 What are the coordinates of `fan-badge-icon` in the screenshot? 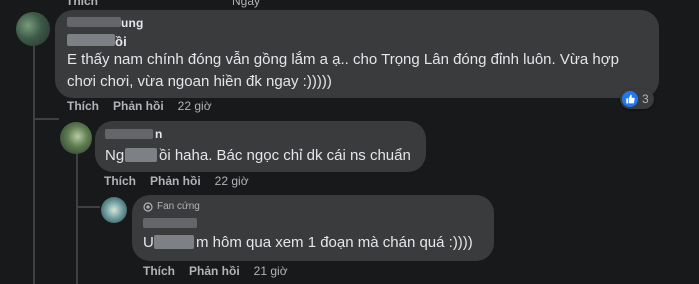 It's located at (148, 206).